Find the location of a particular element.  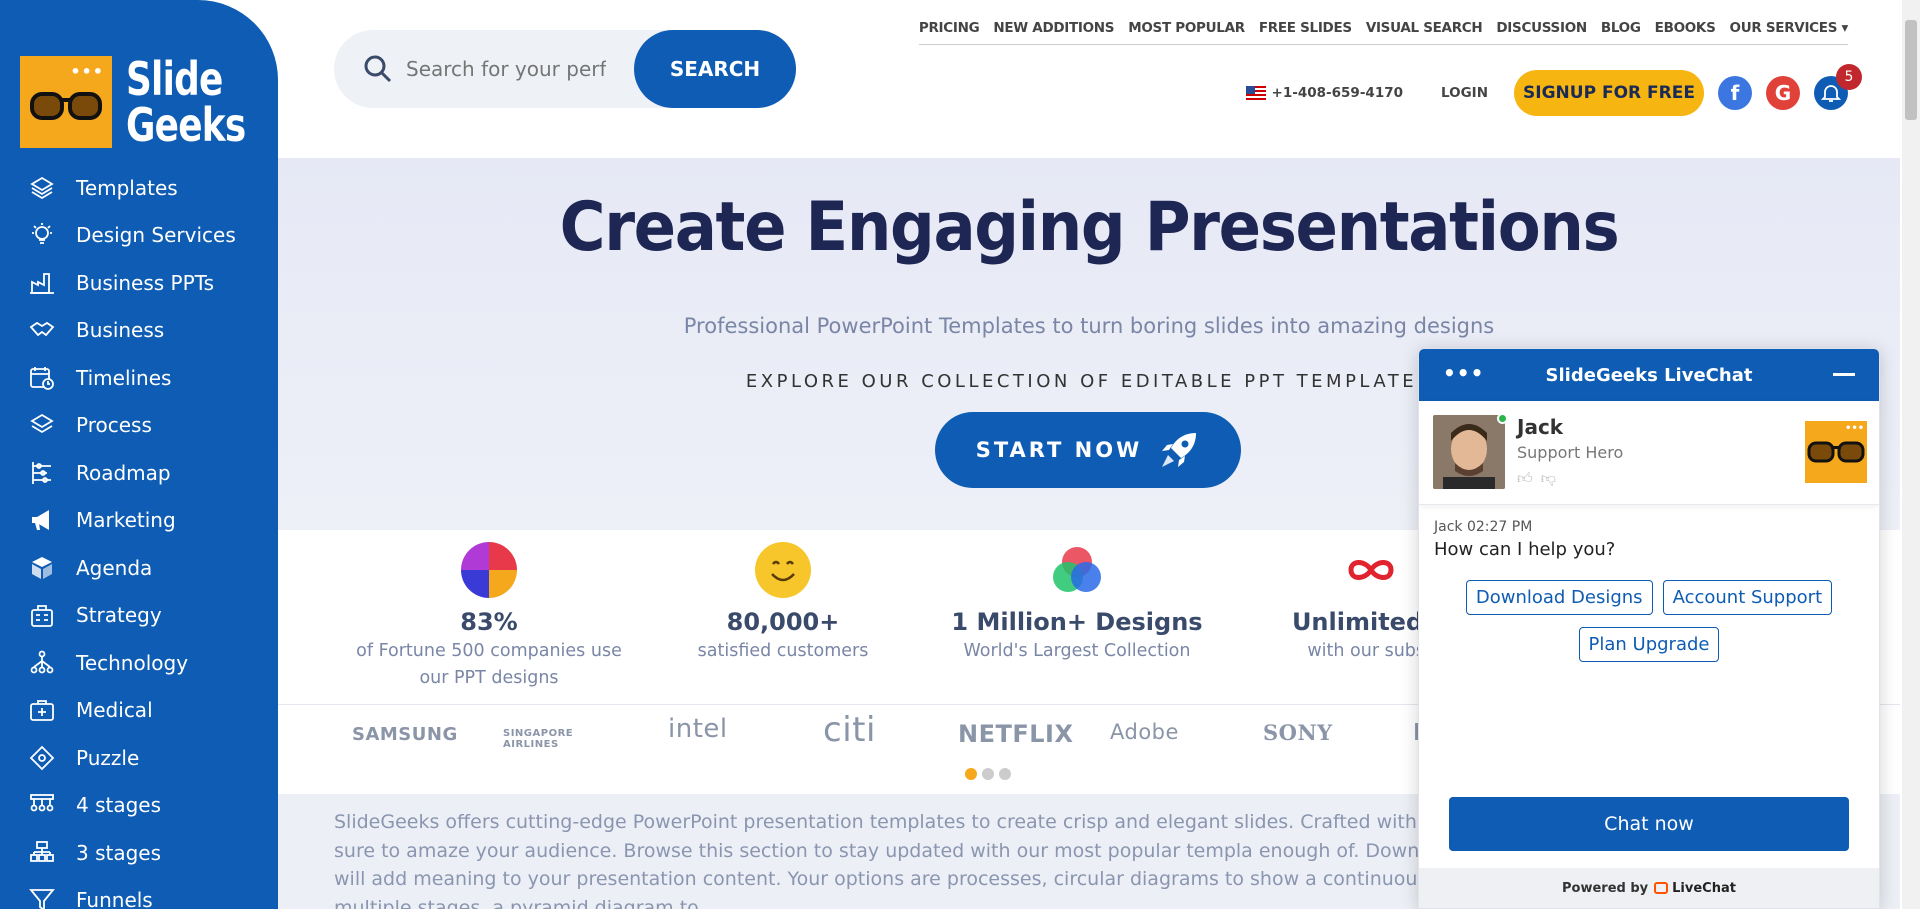

nav-link-free-slides: FREE SLIDES is located at coordinates (1305, 28).